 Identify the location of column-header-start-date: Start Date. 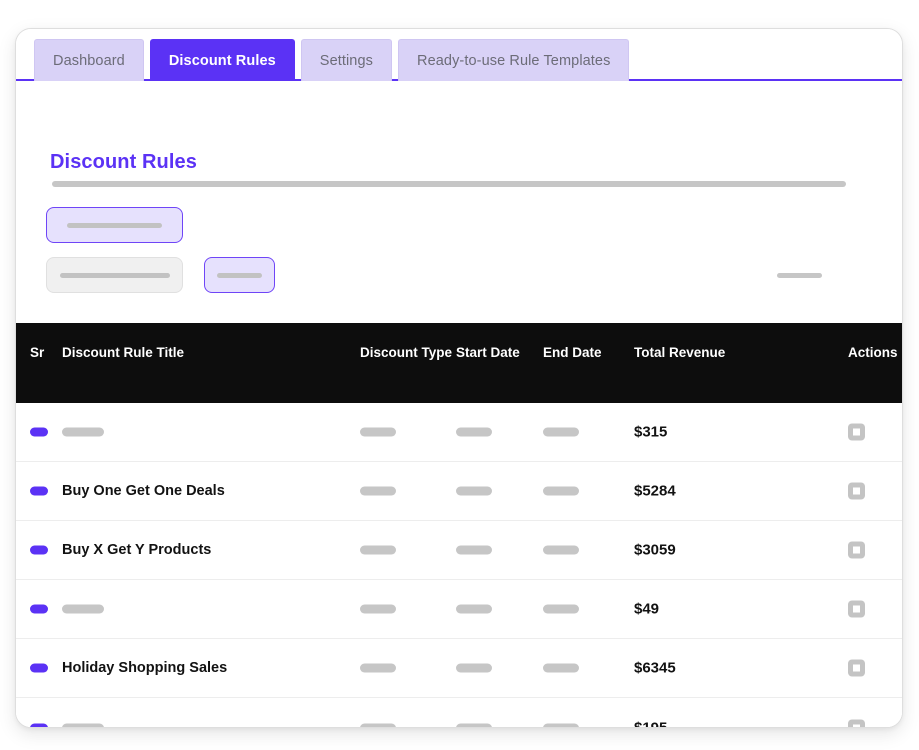
(488, 352).